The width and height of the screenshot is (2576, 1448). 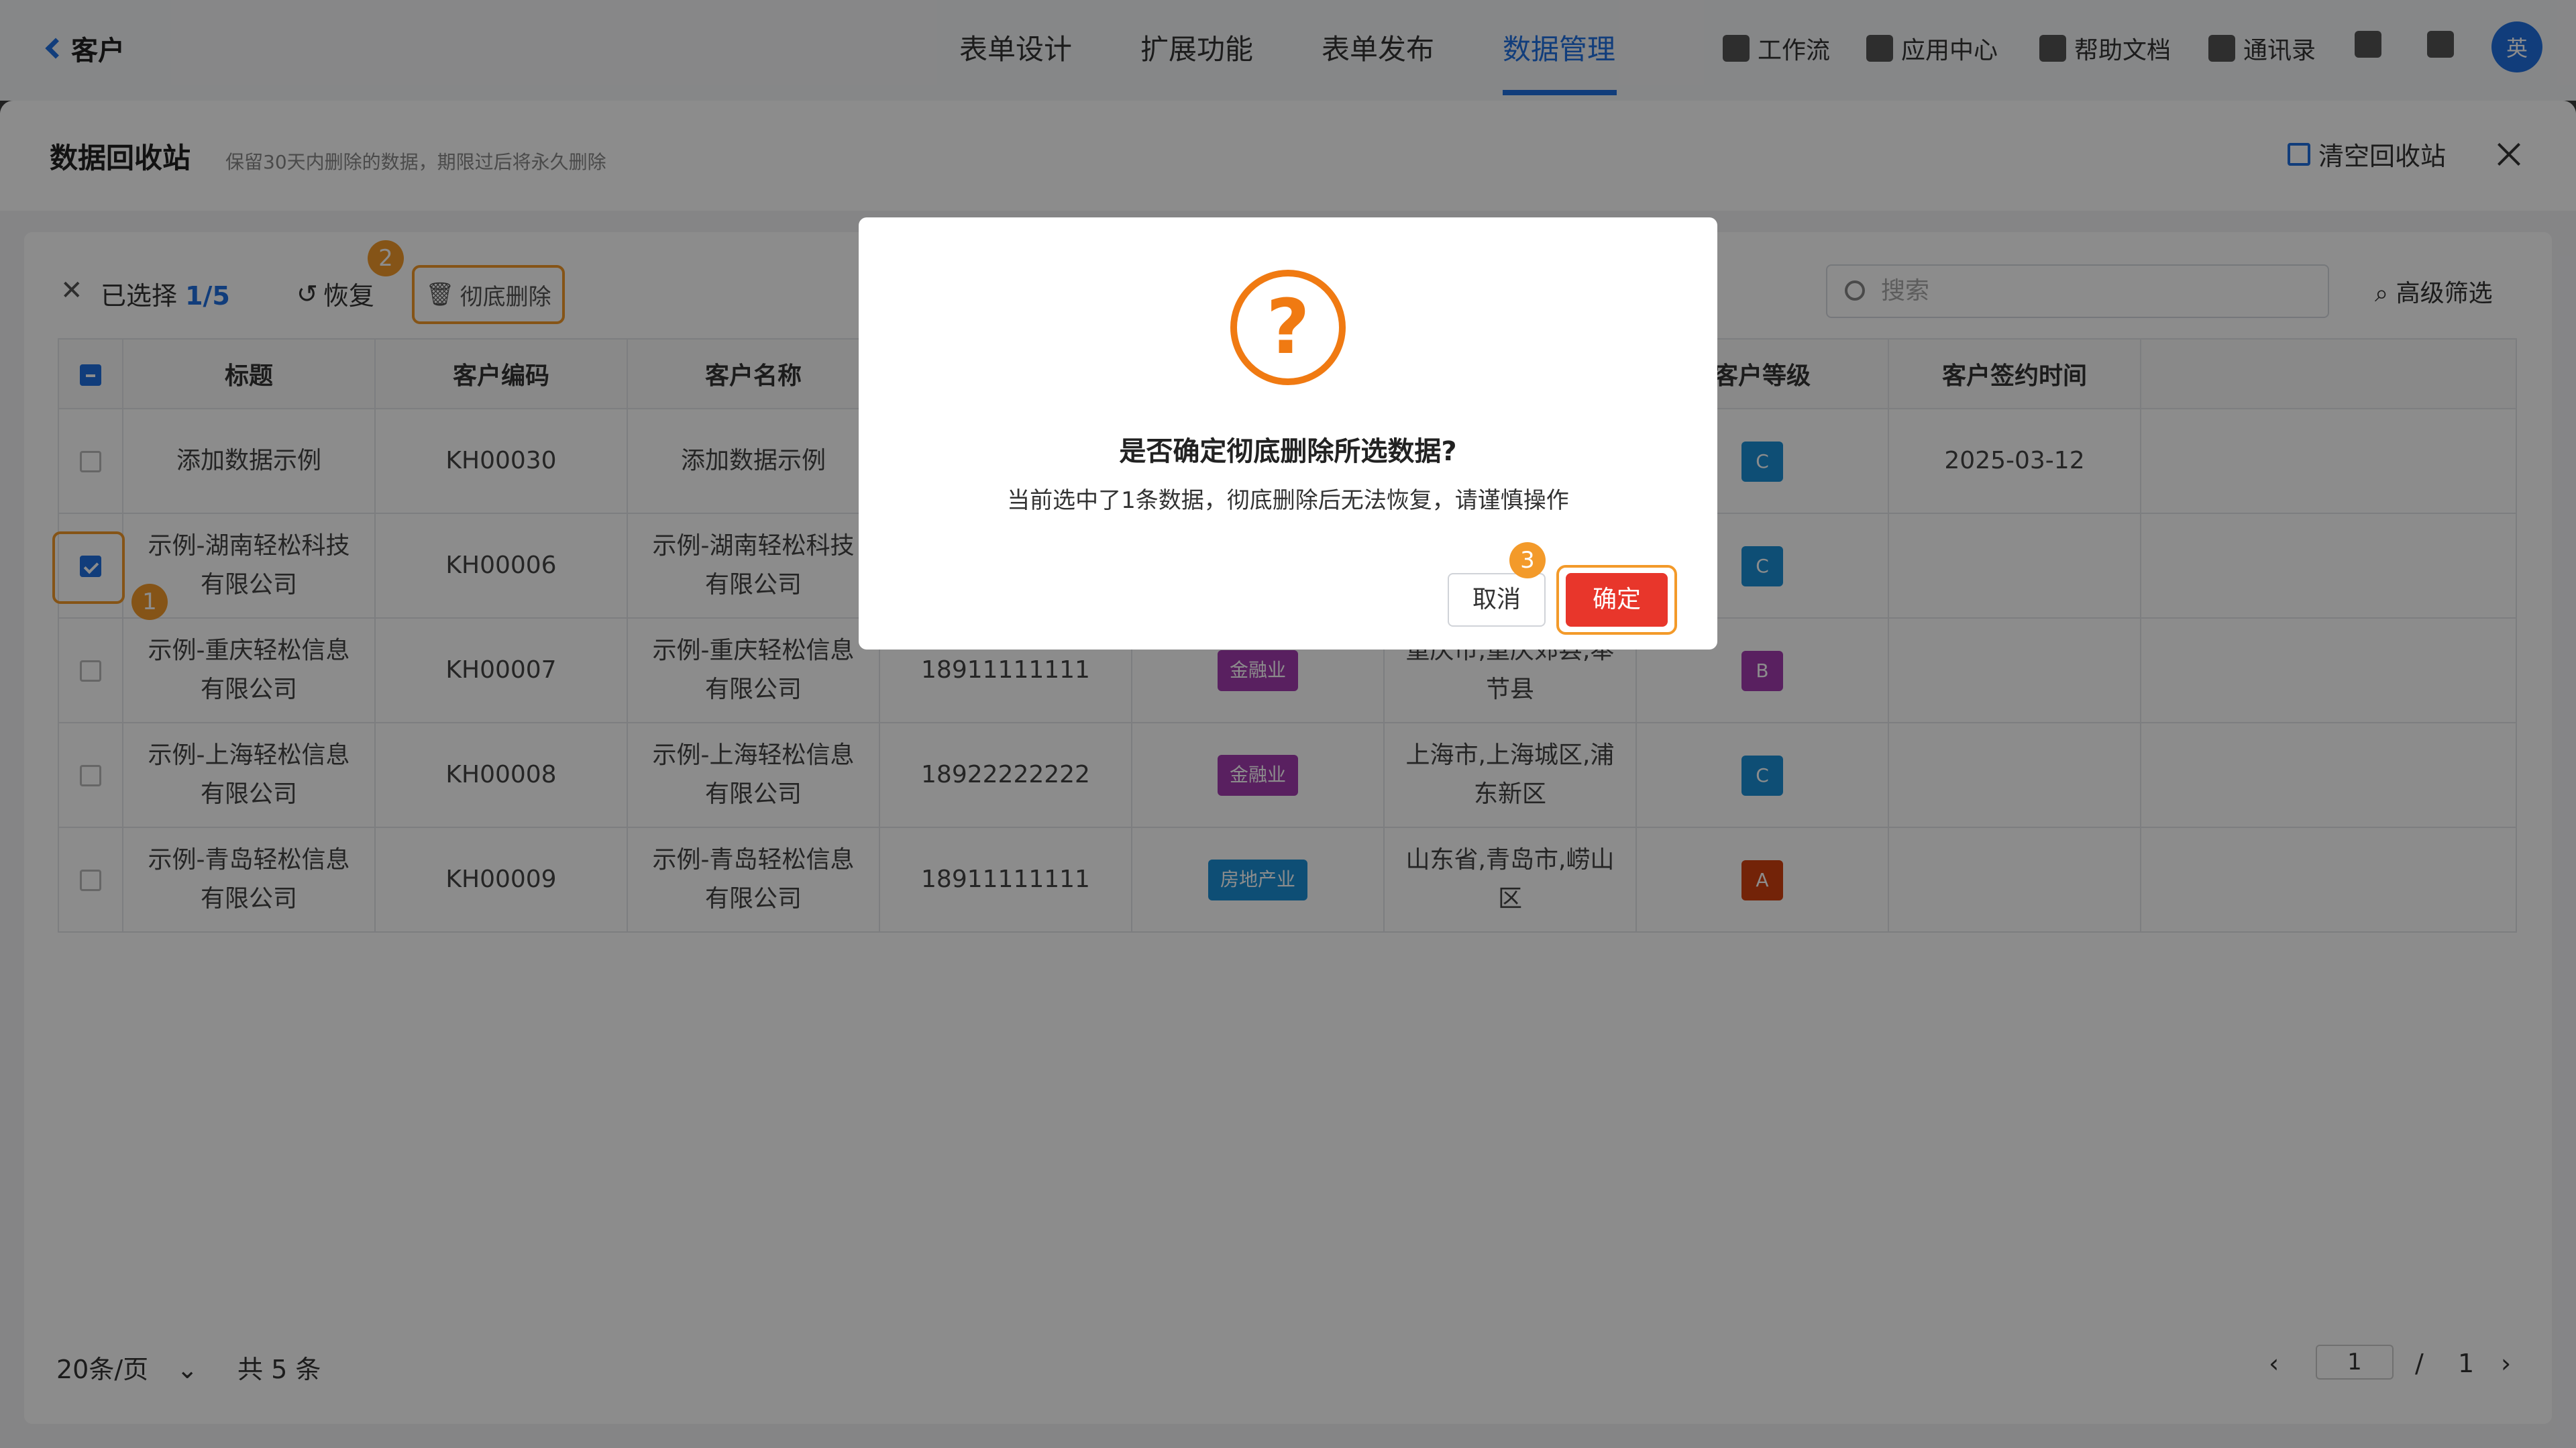 I want to click on dialog-message: 当前选中了1条数据，彻底删除后无法恢复，请谨慎操作, so click(x=1288, y=501).